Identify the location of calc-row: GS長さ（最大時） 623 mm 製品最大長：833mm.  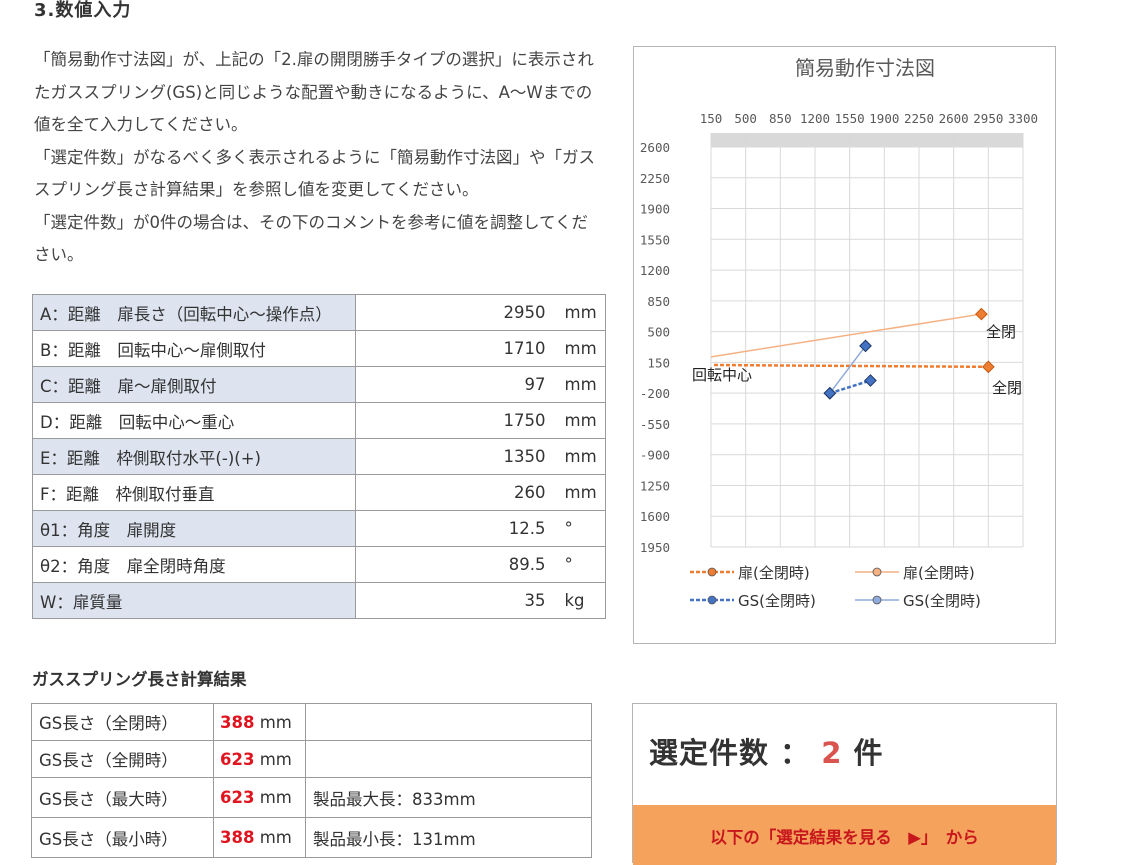
(311, 797).